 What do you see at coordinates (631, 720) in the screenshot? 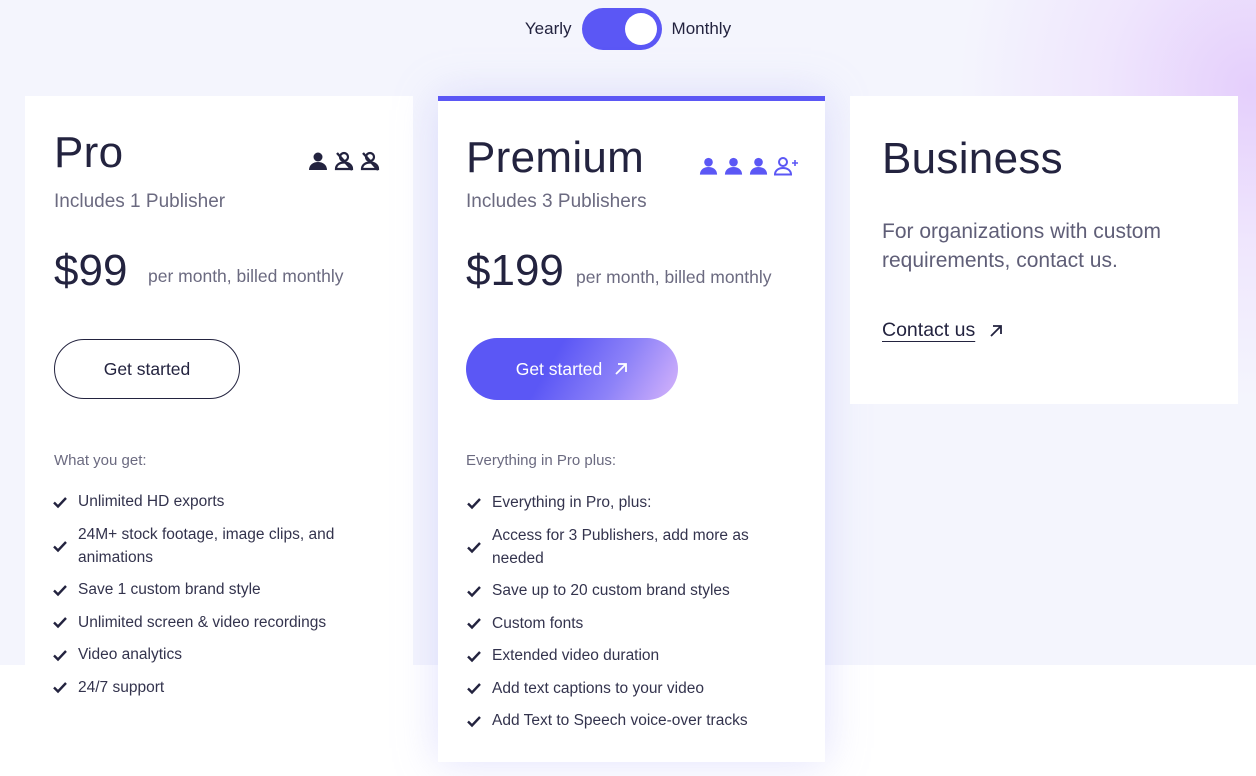
I see `feature-item: Add Text to Speech voice-over tracks` at bounding box center [631, 720].